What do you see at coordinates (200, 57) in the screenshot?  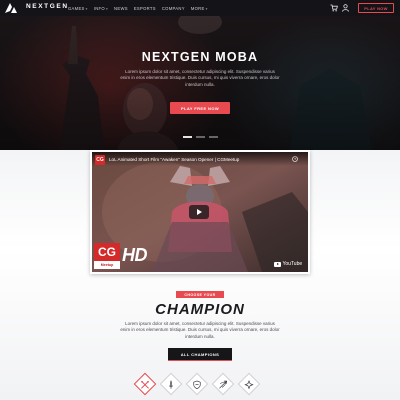 I see `hero-title: NEXTGEN MOBA` at bounding box center [200, 57].